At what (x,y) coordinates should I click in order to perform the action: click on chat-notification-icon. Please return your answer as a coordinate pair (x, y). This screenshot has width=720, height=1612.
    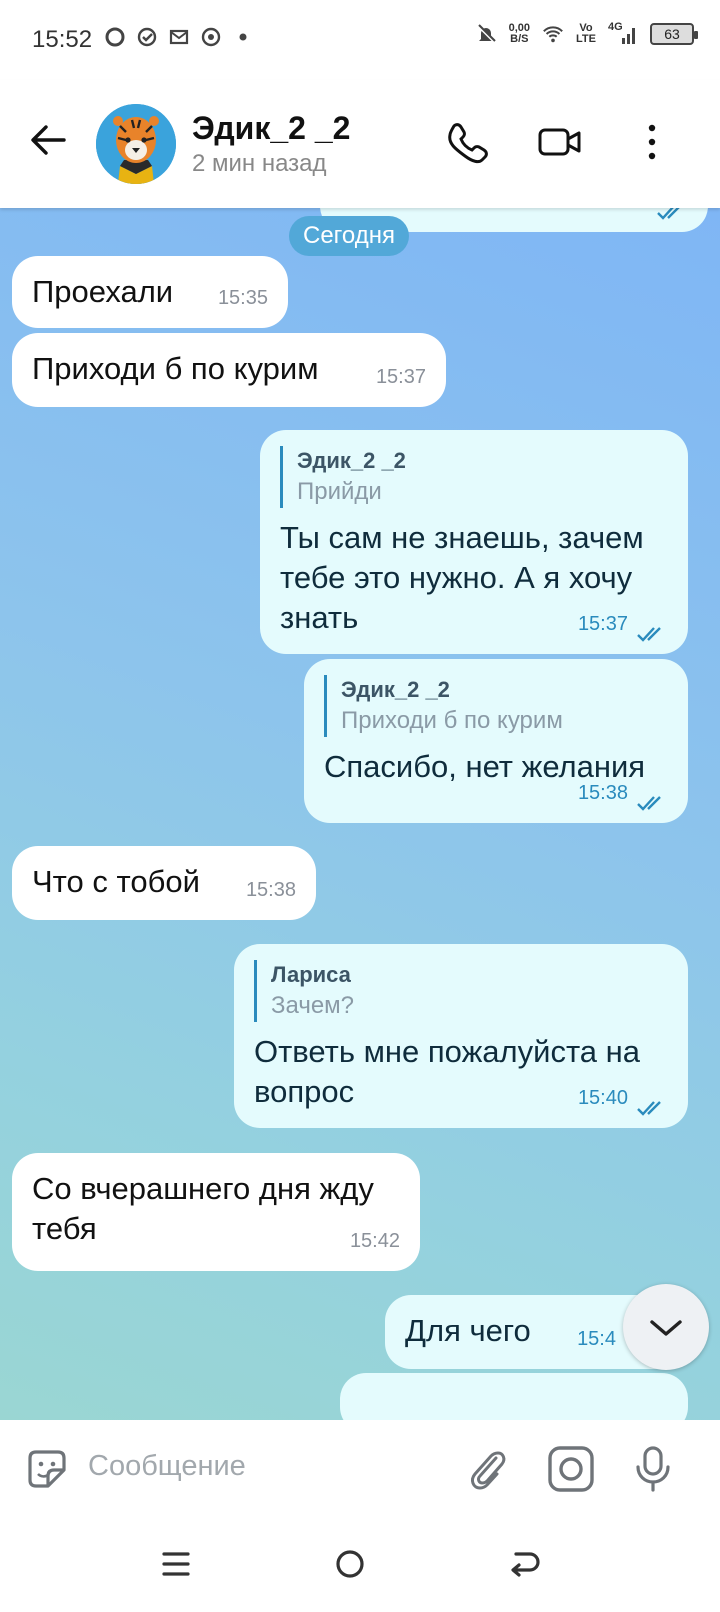
    Looking at the image, I should click on (115, 37).